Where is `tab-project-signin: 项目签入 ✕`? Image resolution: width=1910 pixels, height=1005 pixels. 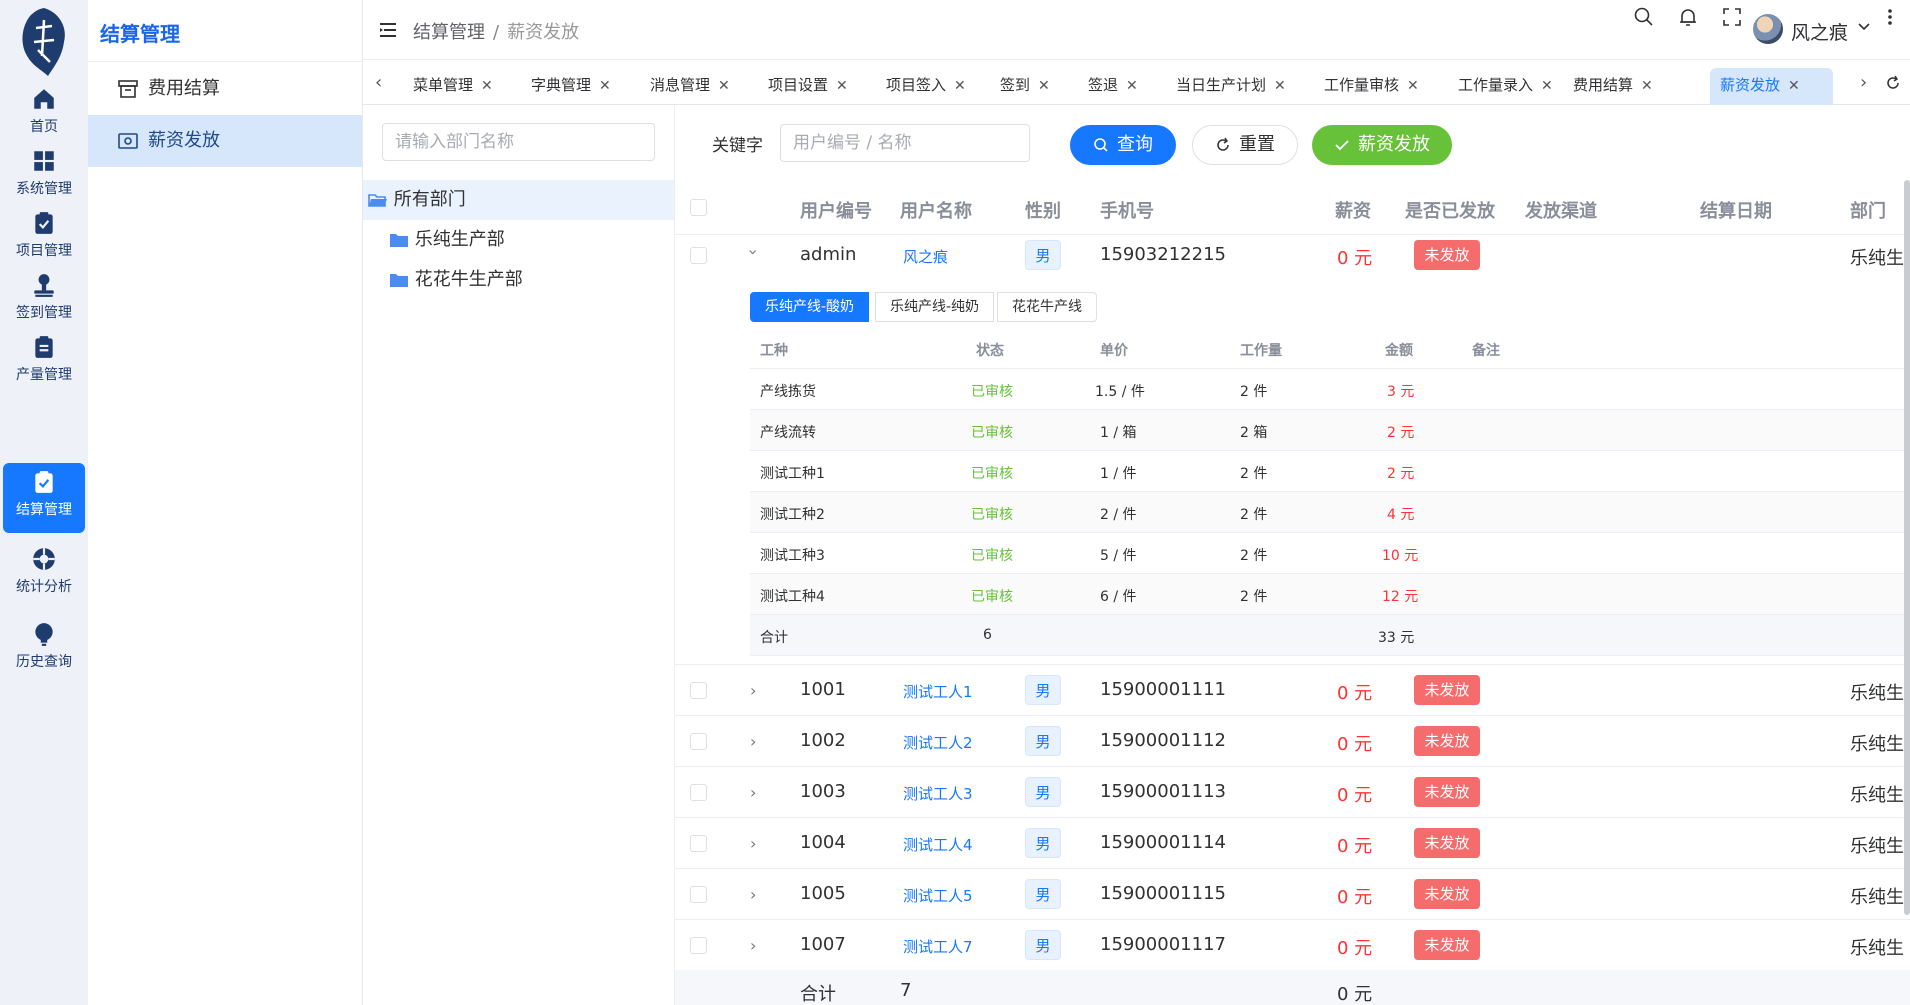
tab-project-signin: 项目签入 ✕ is located at coordinates (926, 86).